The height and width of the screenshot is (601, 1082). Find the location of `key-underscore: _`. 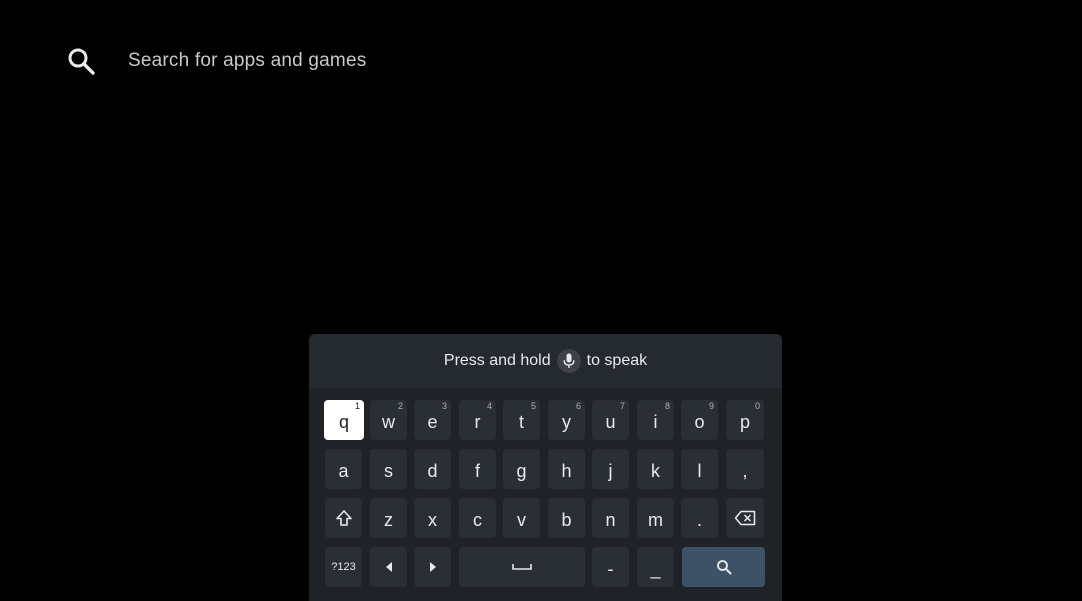

key-underscore: _ is located at coordinates (655, 567).